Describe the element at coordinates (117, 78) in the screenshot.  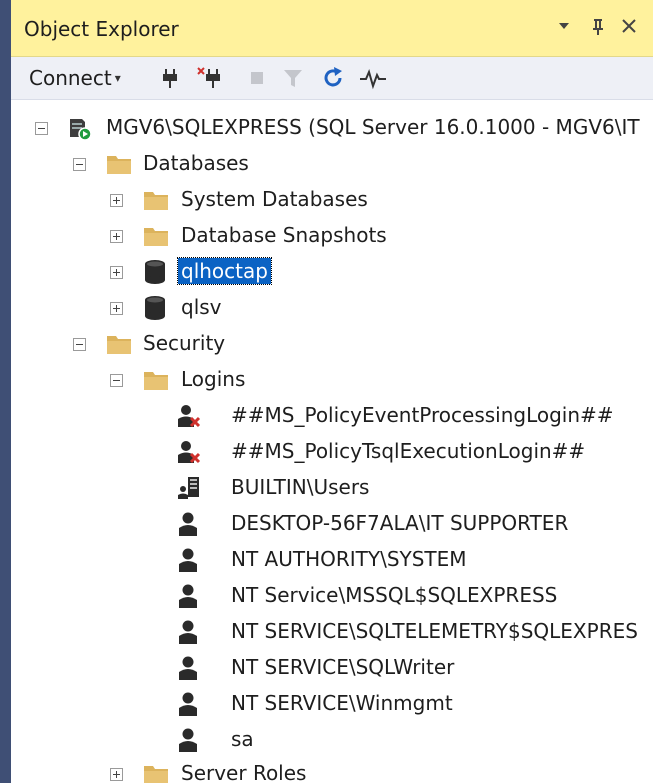
I see `chevron-down-icon: ▾` at that location.